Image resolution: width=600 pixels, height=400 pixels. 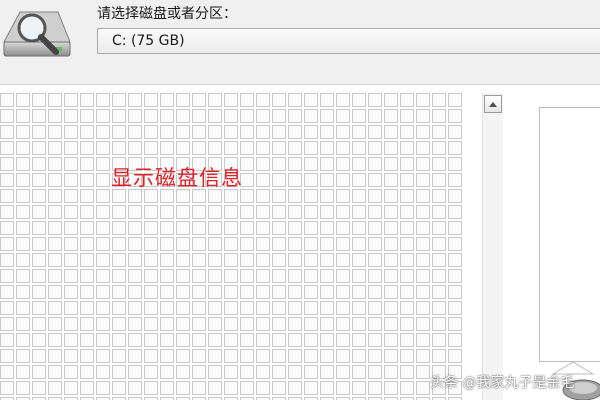 What do you see at coordinates (348, 41) in the screenshot?
I see `drive-select: C: (75 GB)` at bounding box center [348, 41].